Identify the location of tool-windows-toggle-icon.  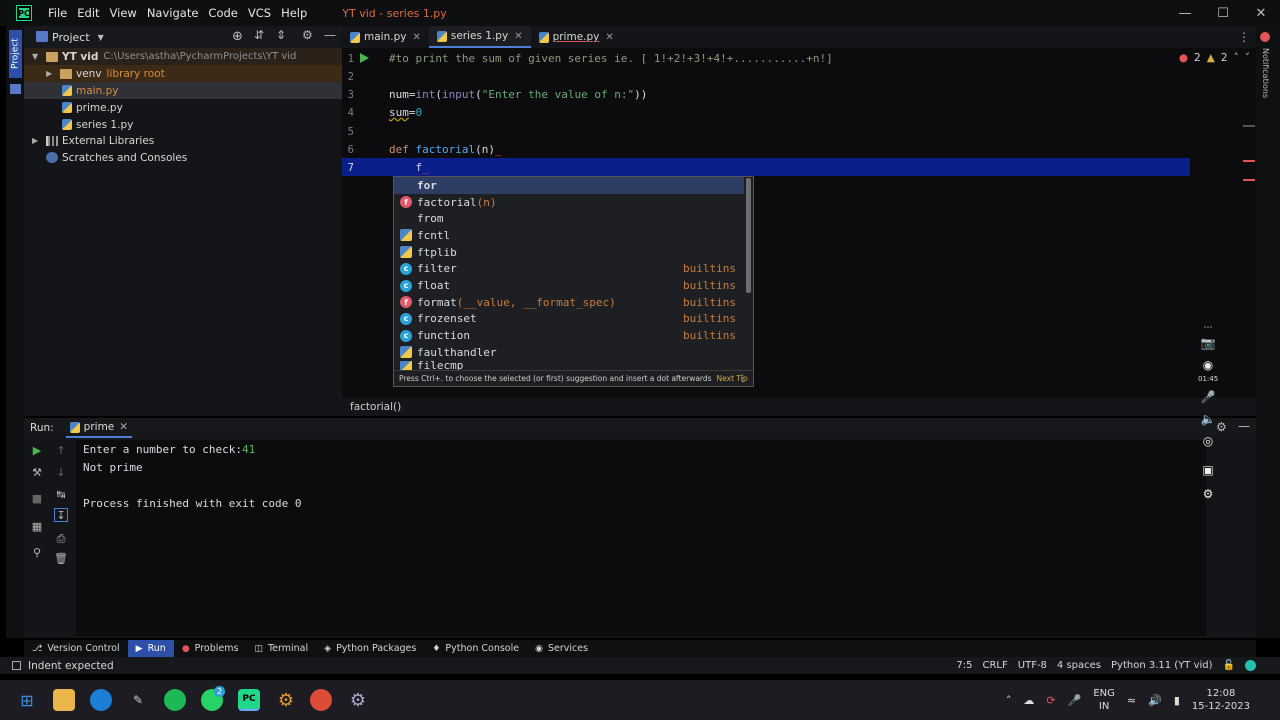
(16, 665).